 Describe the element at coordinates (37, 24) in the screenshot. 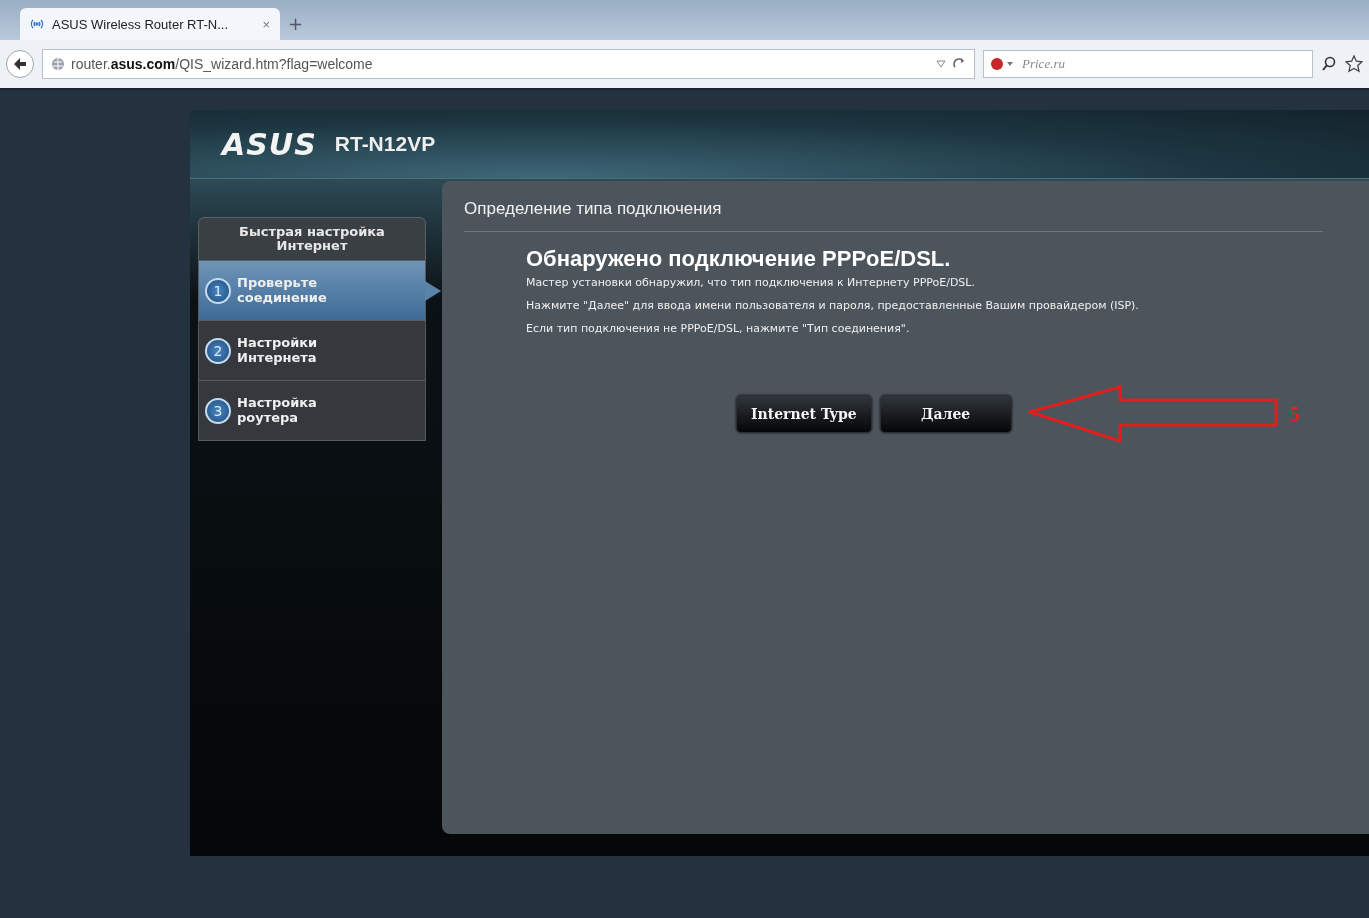

I see `wireless-icon` at that location.